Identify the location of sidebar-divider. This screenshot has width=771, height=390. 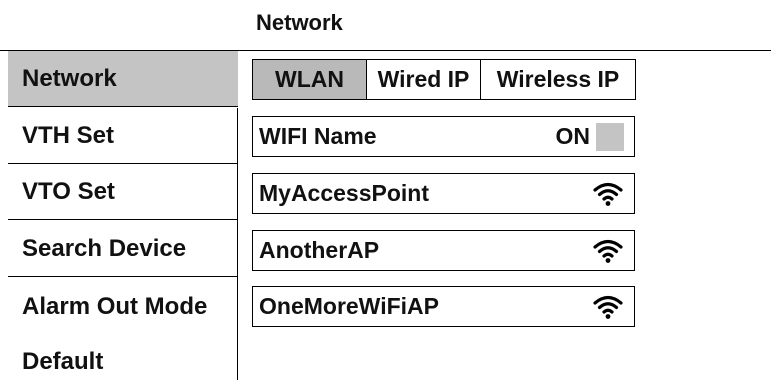
(237, 244).